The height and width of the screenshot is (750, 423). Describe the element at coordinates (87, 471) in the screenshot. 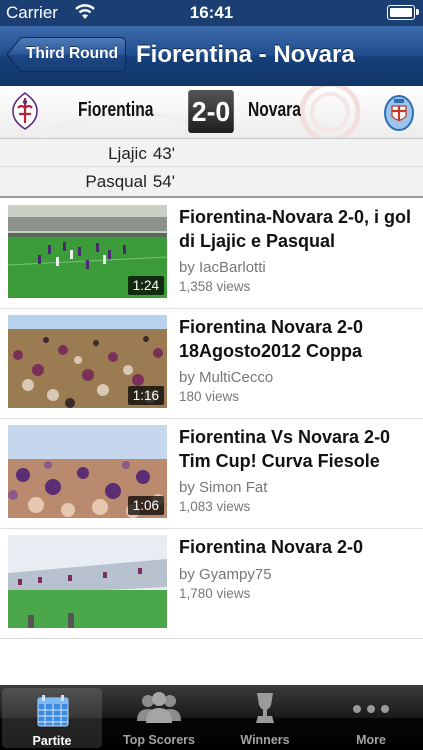

I see `video-thumbnail: 1:06` at that location.